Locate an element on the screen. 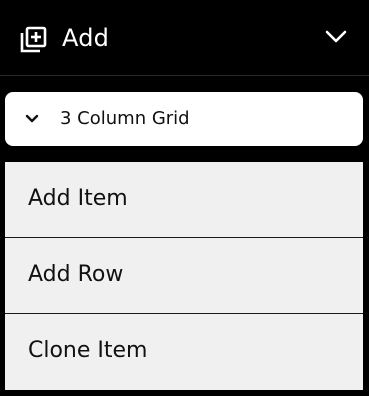 This screenshot has height=396, width=369. grid-layout-dropdown: 3 Column Grid is located at coordinates (184, 119).